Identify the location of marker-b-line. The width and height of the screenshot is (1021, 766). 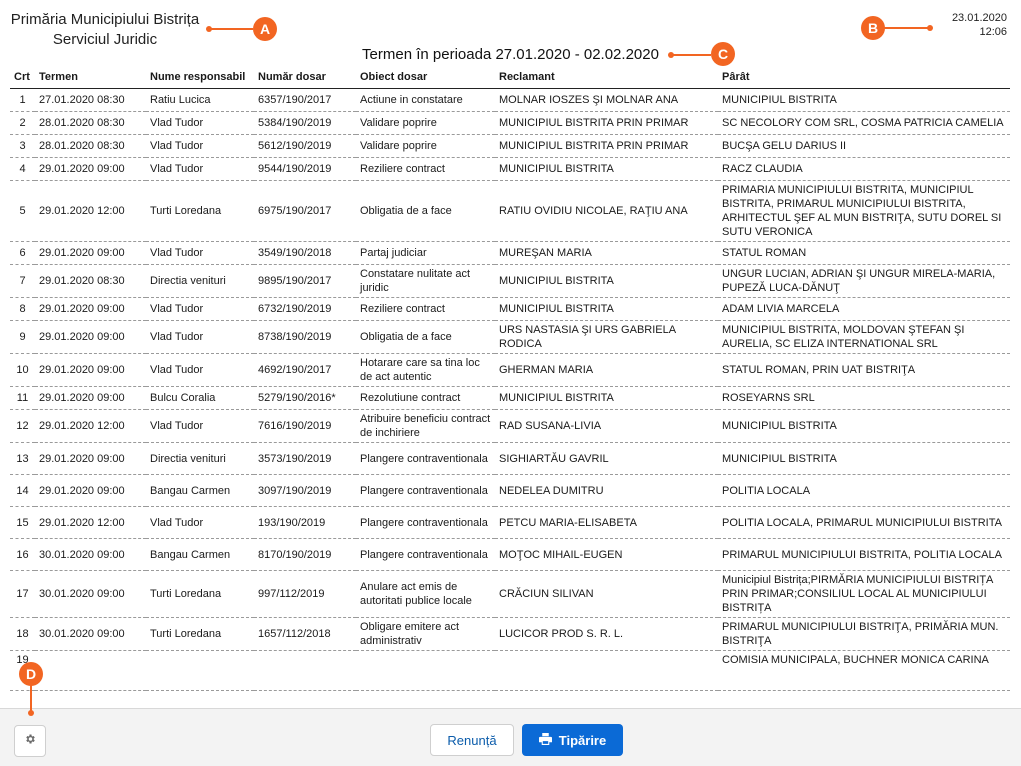
(907, 28).